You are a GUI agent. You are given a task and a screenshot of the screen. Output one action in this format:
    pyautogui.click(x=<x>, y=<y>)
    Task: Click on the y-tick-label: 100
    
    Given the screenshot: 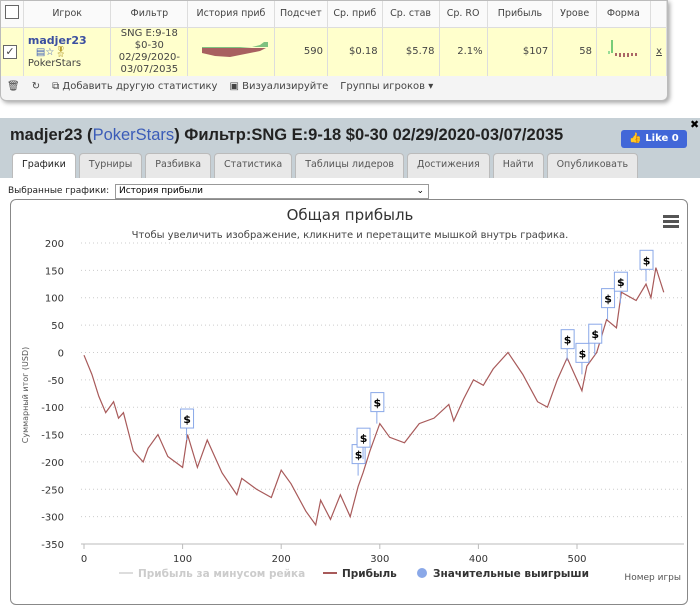 What is the action you would take?
    pyautogui.click(x=54, y=299)
    